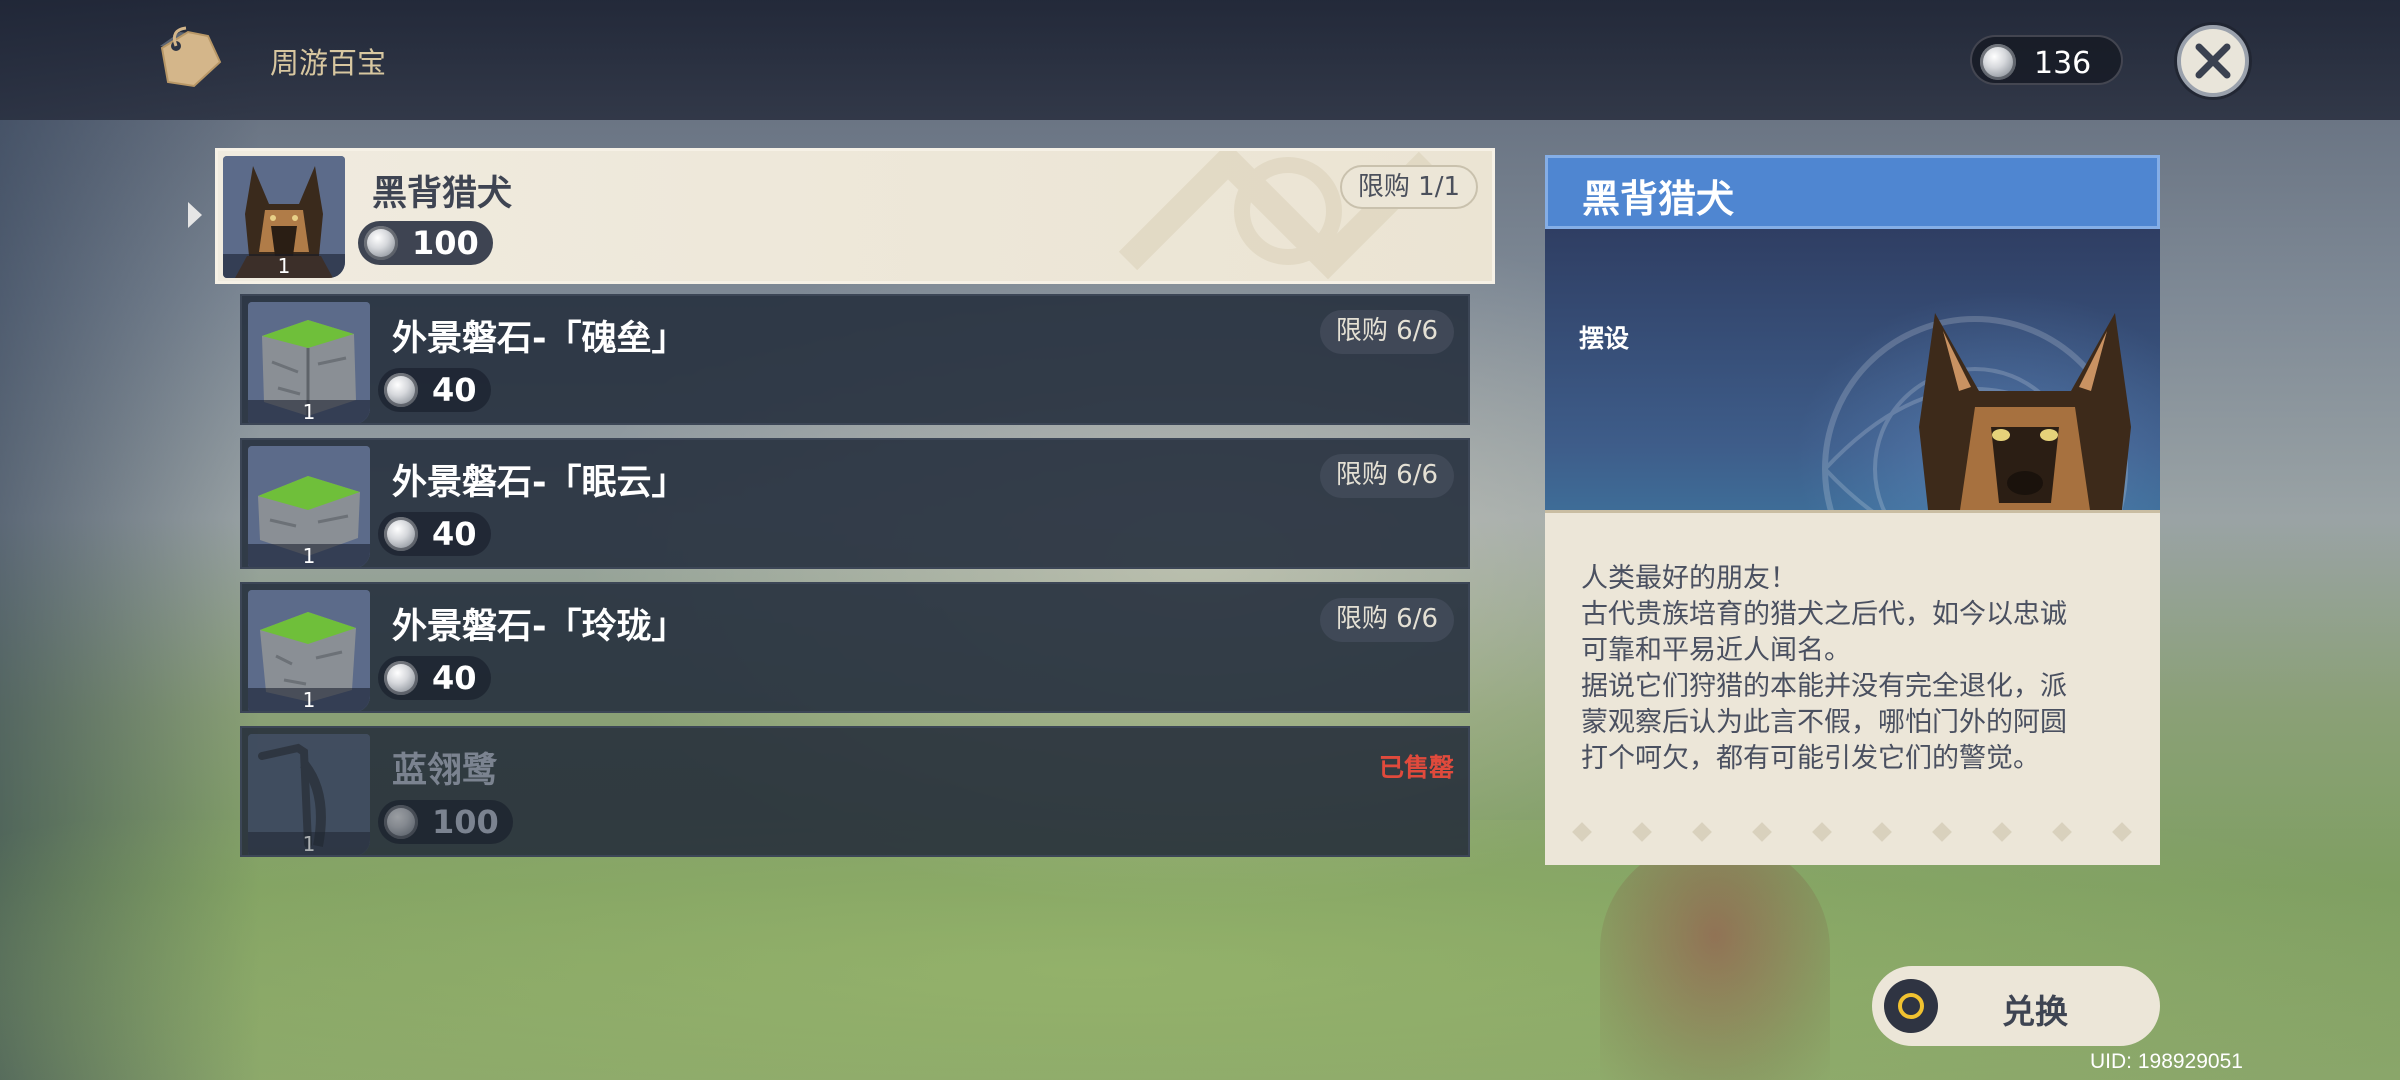 The image size is (2400, 1080). Describe the element at coordinates (328, 63) in the screenshot. I see `shop-title: 周游百宝` at that location.